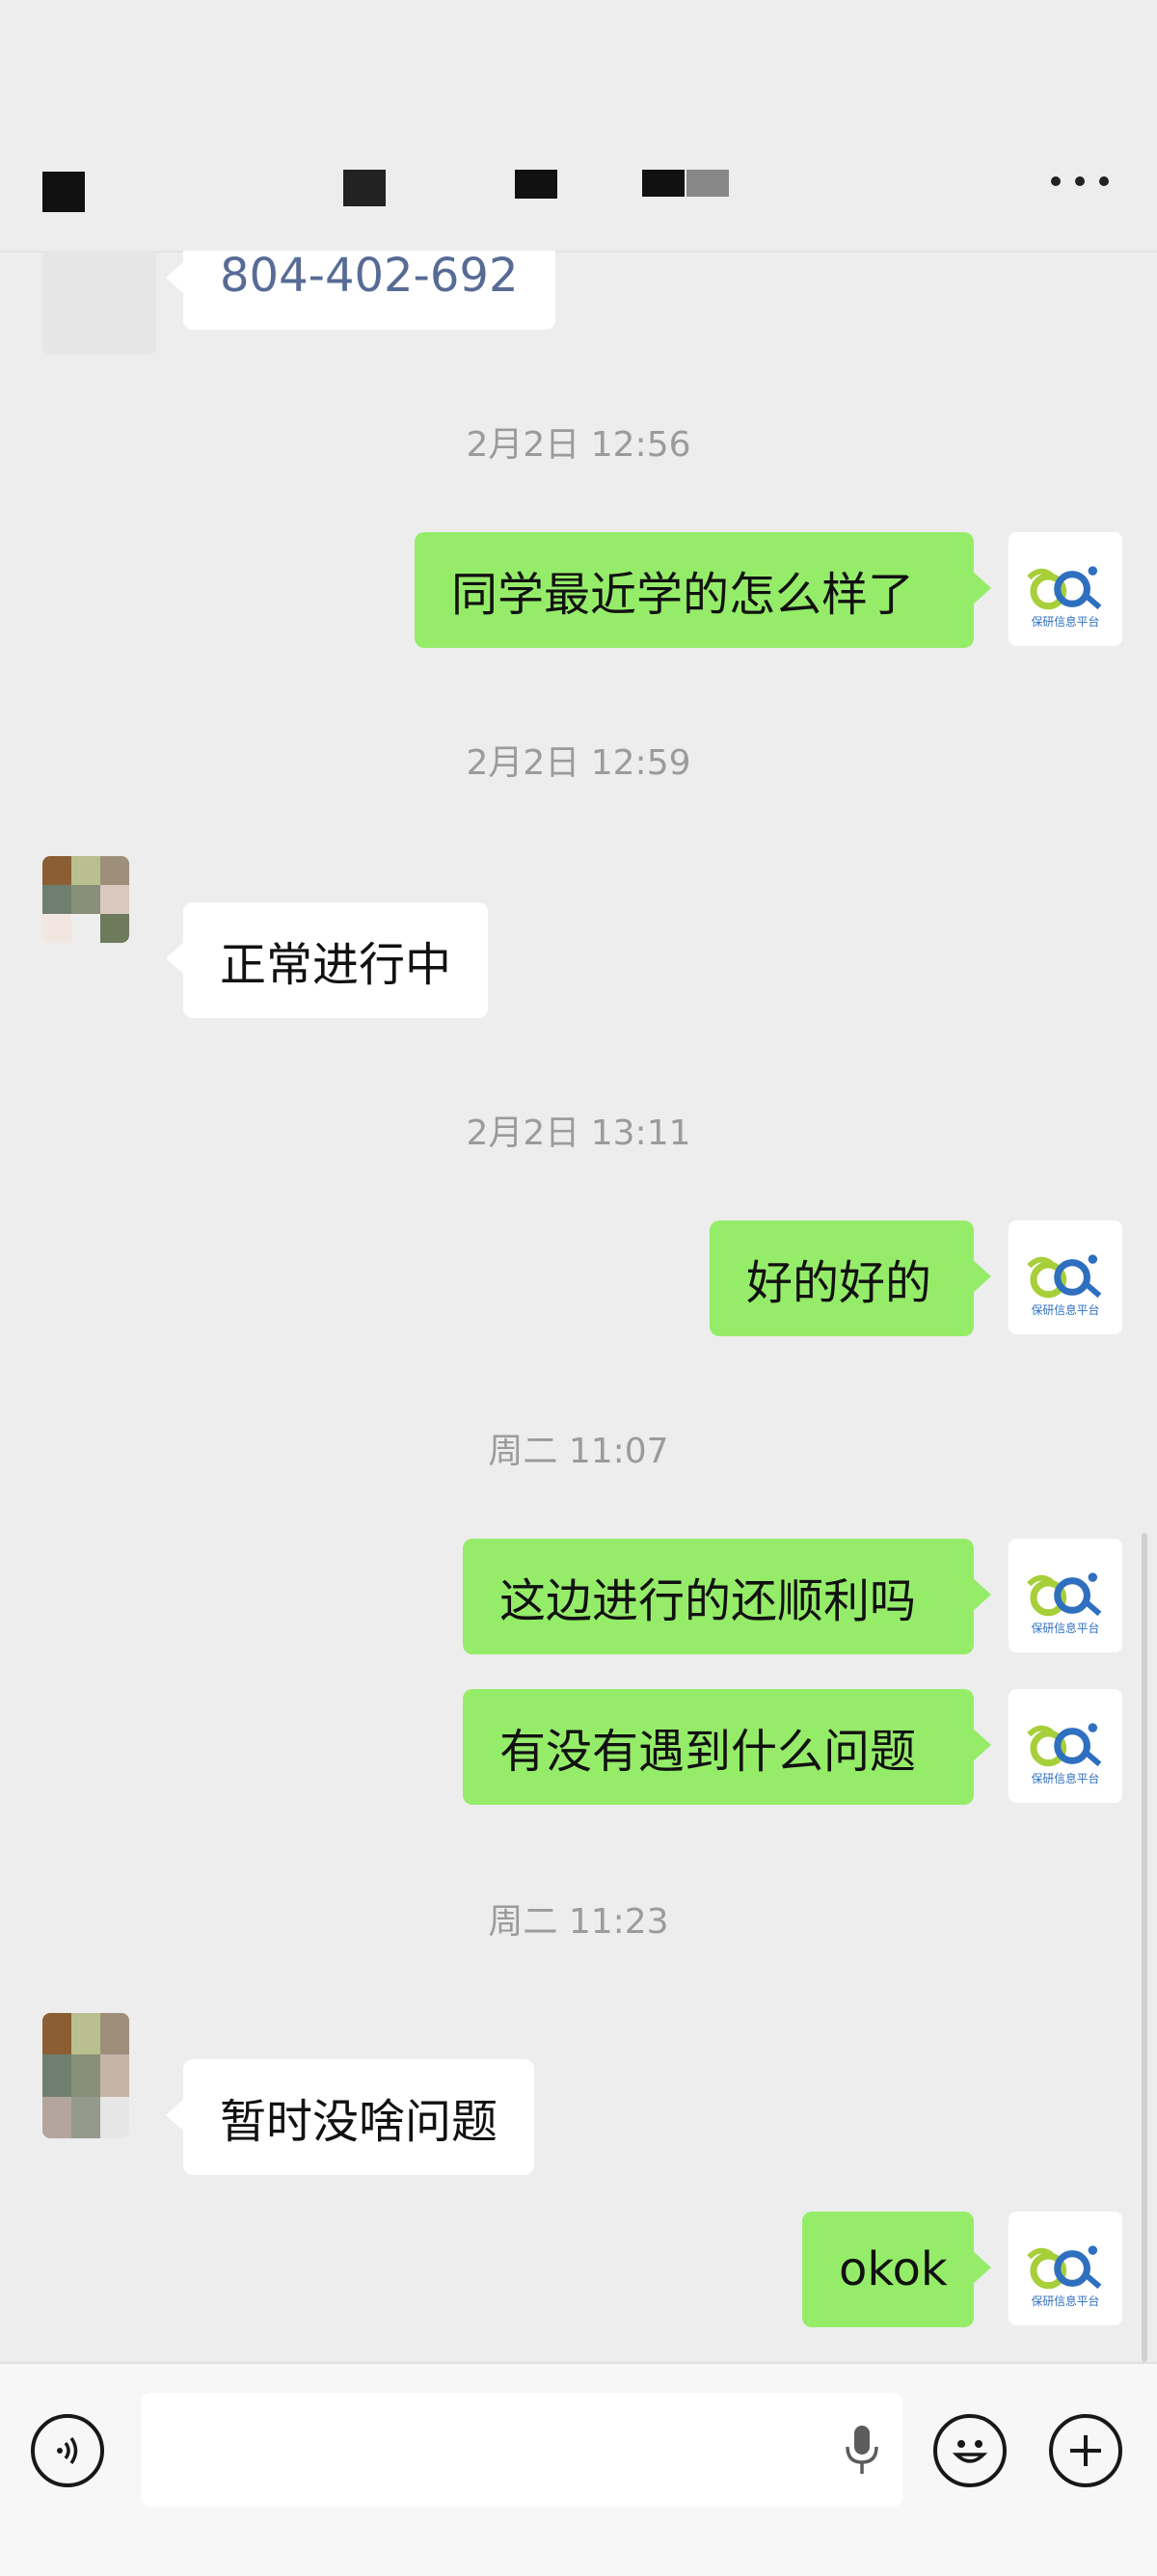 The image size is (1157, 2576). I want to click on message-bubble: okok, so click(896, 2269).